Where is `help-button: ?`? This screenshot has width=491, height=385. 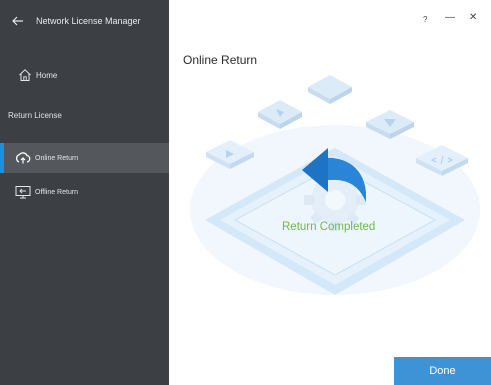
help-button: ? is located at coordinates (425, 20).